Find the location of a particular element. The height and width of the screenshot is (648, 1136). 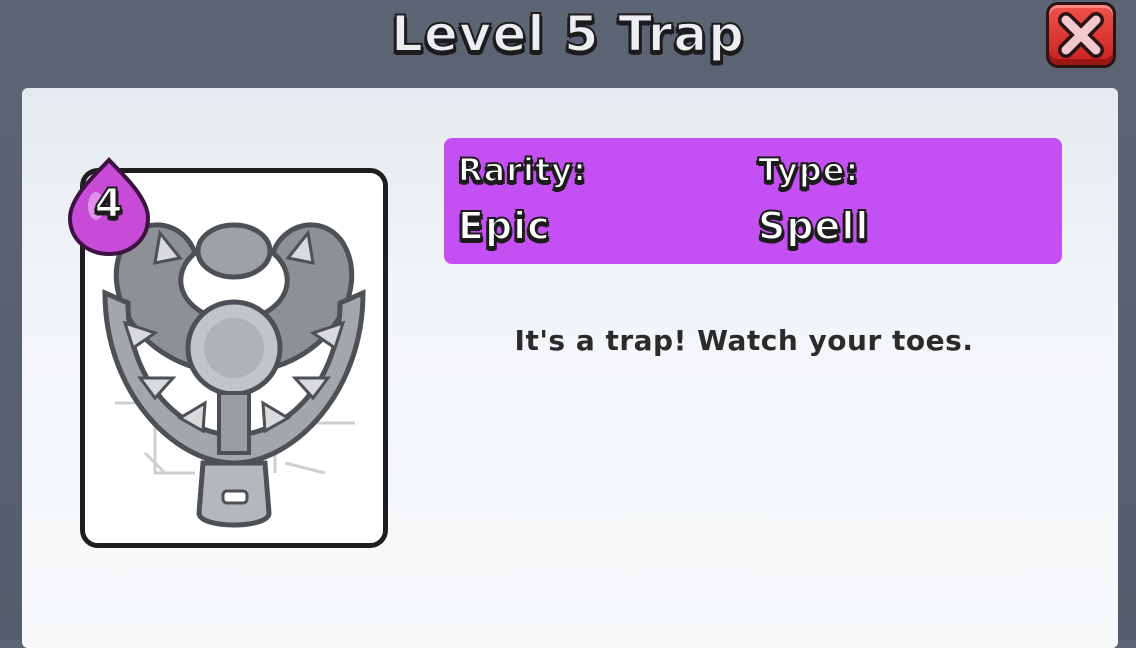

elixir-cost: 4 is located at coordinates (109, 204).